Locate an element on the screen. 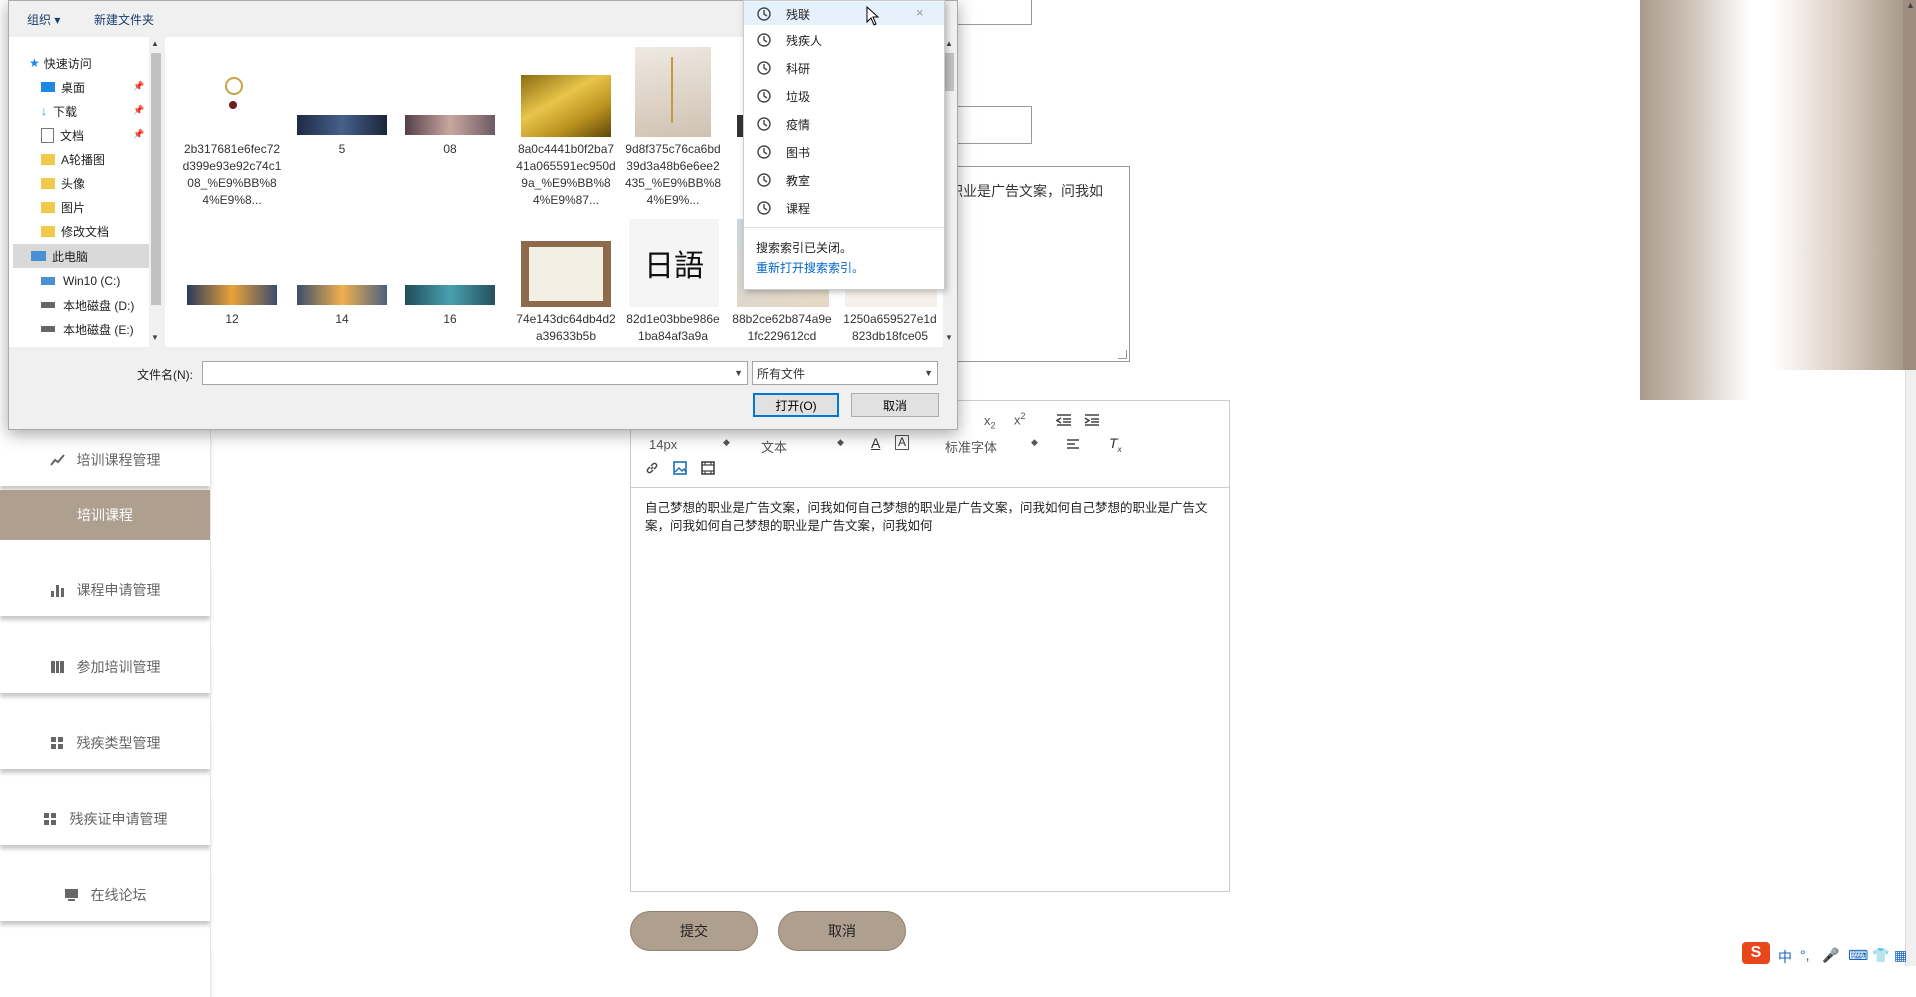 Image resolution: width=1916 pixels, height=997 pixels. nav-drive-c: Win10 (C:) is located at coordinates (80, 281).